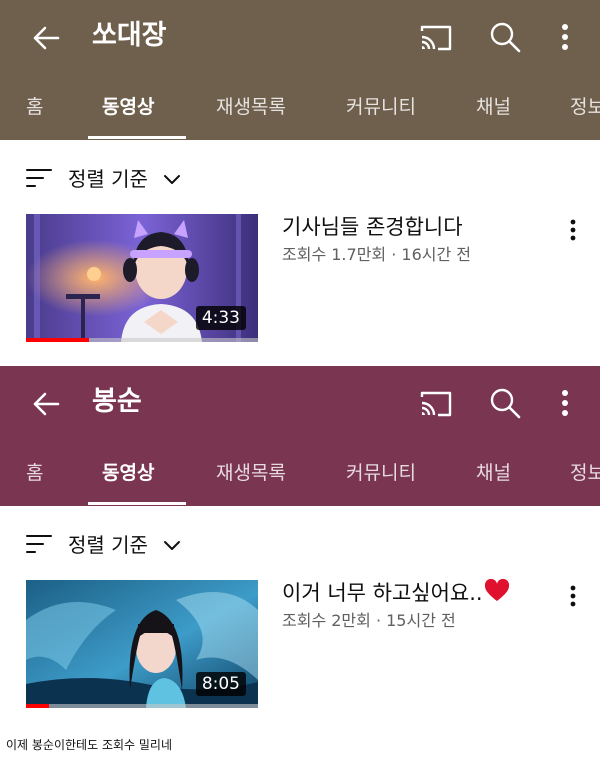 The image size is (600, 764). What do you see at coordinates (220, 318) in the screenshot?
I see `video-duration: 4:33` at bounding box center [220, 318].